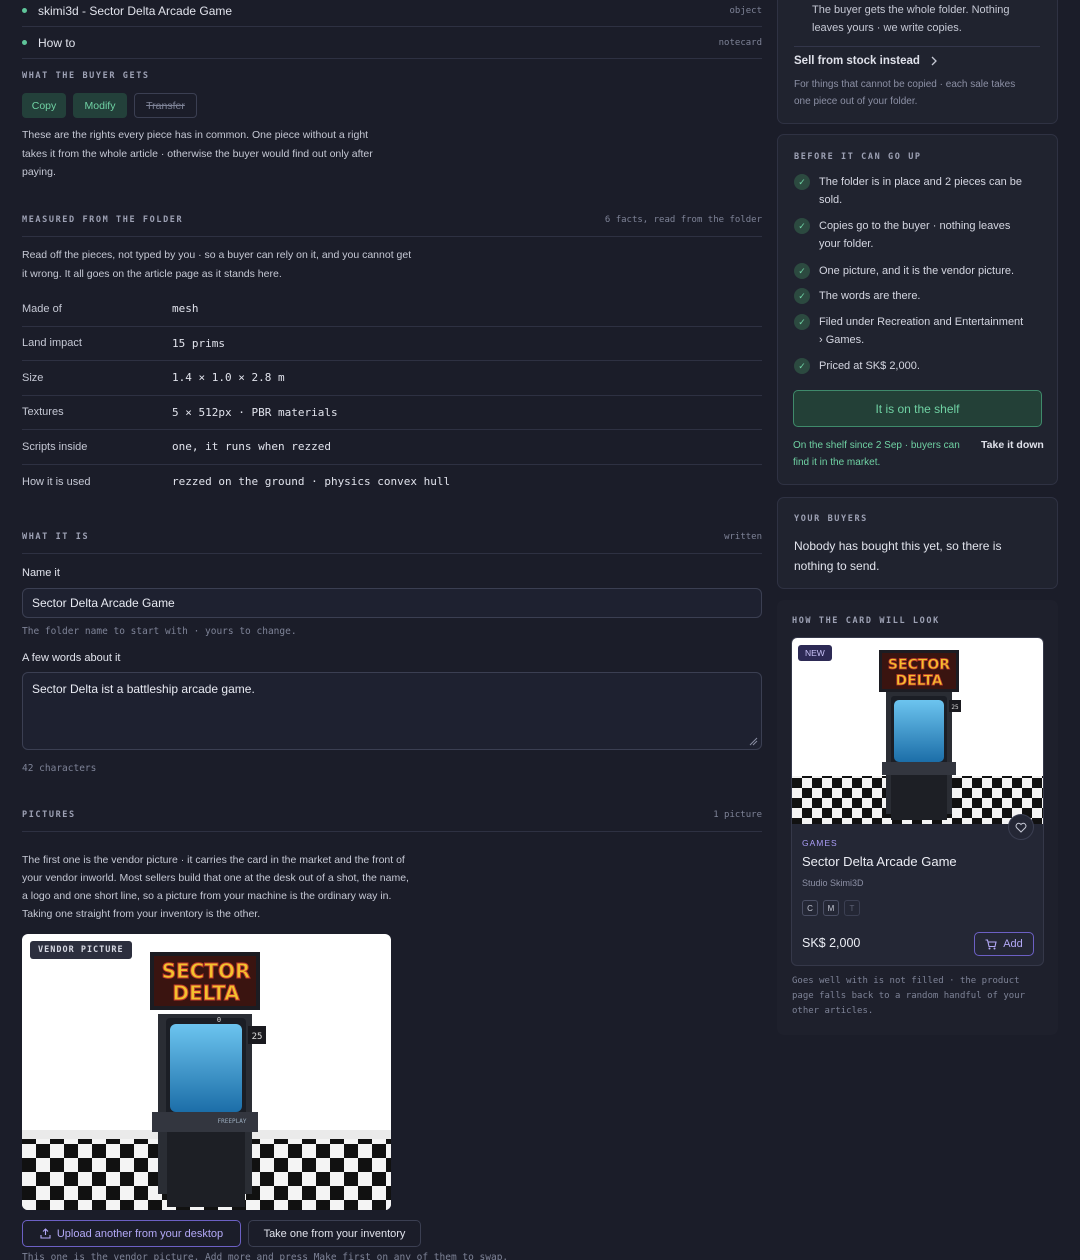 This screenshot has height=1260, width=1080. What do you see at coordinates (41, 573) in the screenshot?
I see `name-field-label: Name it` at bounding box center [41, 573].